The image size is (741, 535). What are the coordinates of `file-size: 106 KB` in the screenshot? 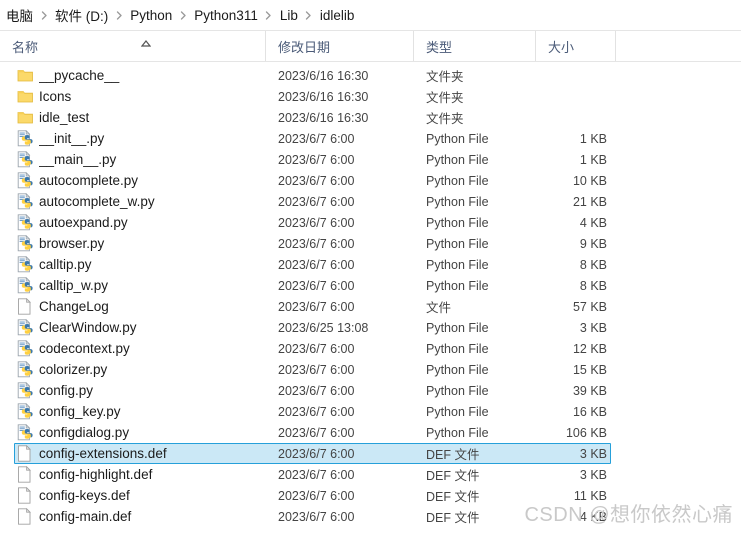 It's located at (586, 432).